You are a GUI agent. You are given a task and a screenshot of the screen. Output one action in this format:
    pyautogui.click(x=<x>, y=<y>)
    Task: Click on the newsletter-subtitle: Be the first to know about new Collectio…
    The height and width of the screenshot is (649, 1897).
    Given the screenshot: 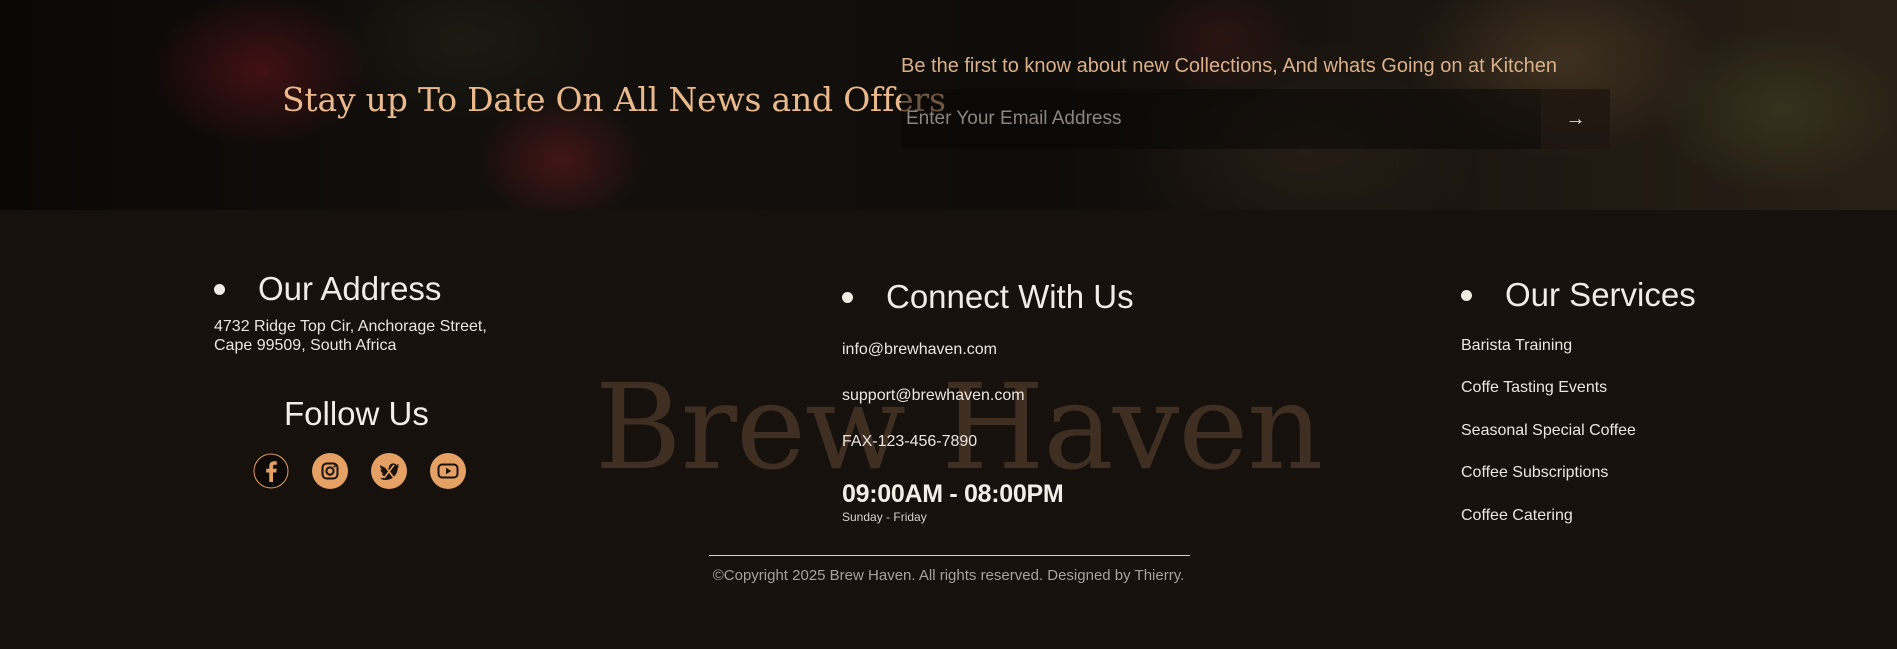 What is the action you would take?
    pyautogui.click(x=1229, y=66)
    